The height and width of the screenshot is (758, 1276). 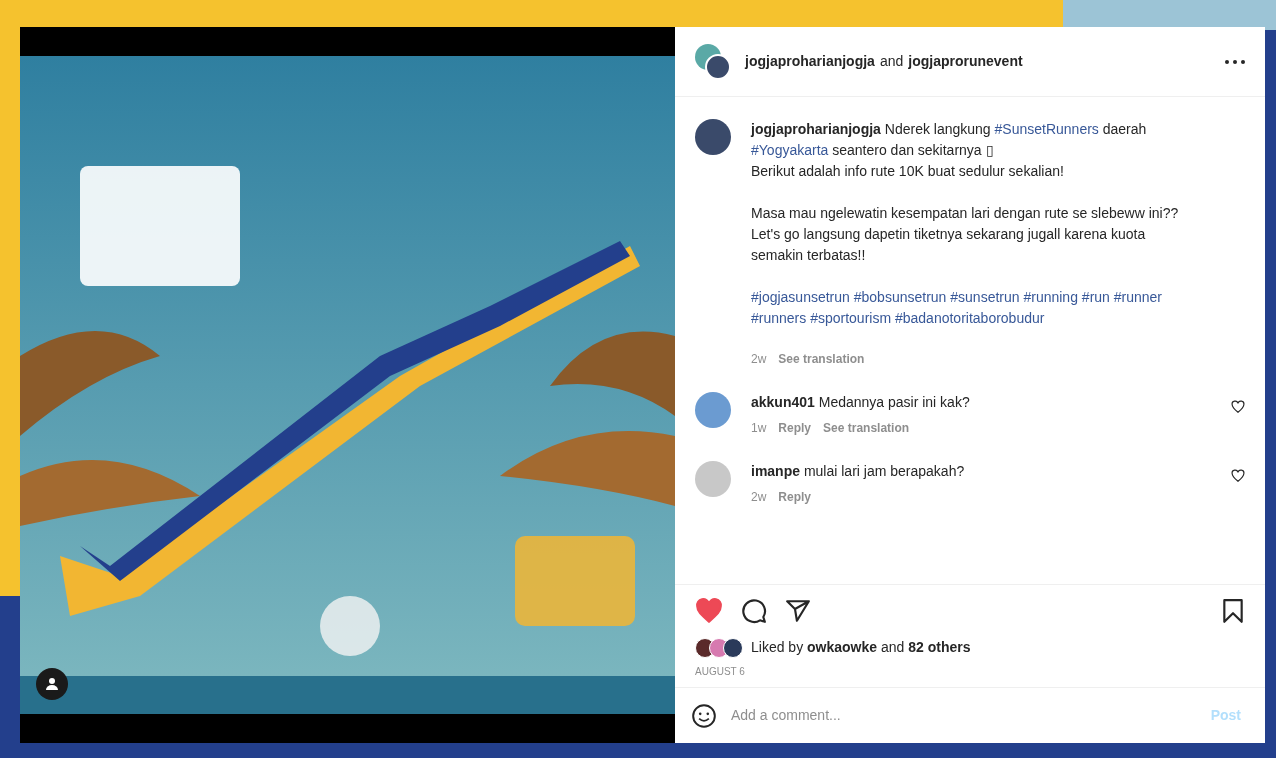 I want to click on send-icon, so click(x=798, y=611).